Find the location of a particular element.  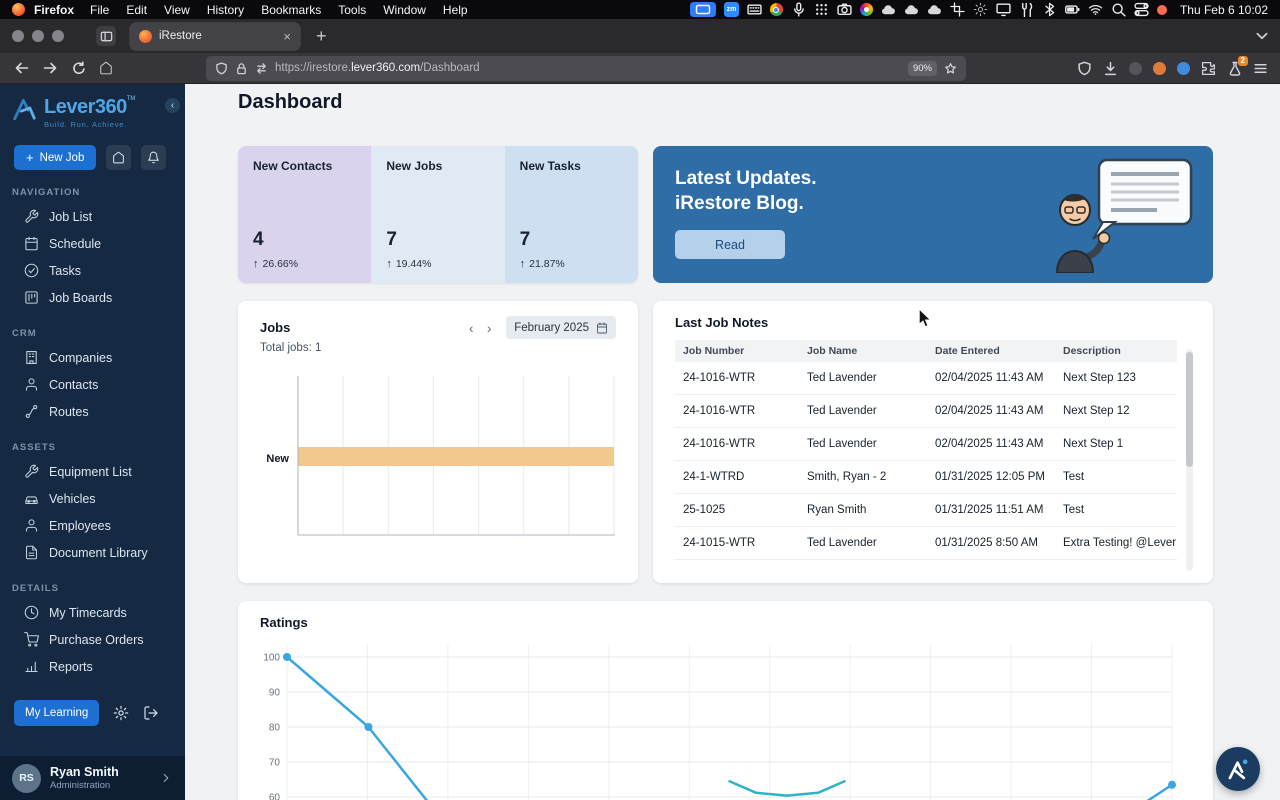

sidebar-item-tasks: Tasks is located at coordinates (92, 270).